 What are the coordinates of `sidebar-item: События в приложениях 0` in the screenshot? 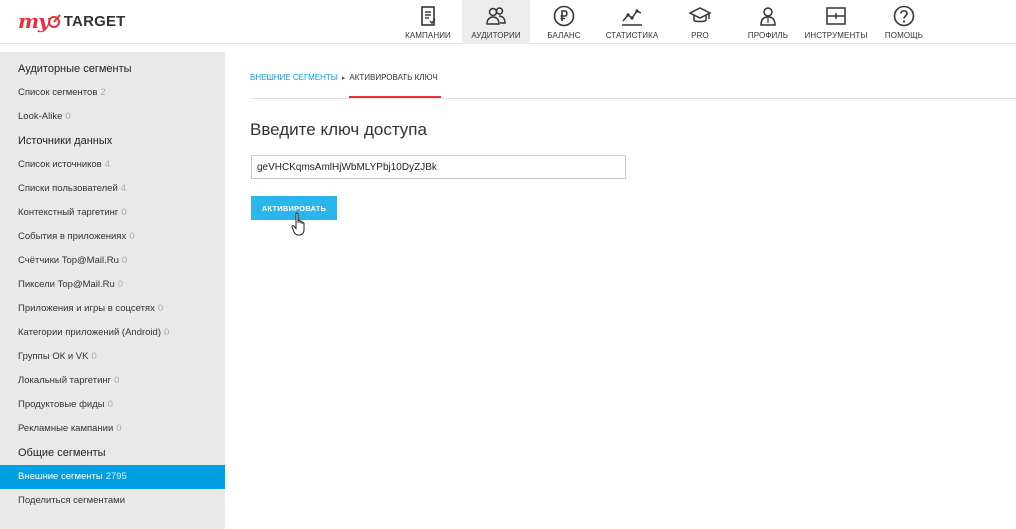 It's located at (112, 237).